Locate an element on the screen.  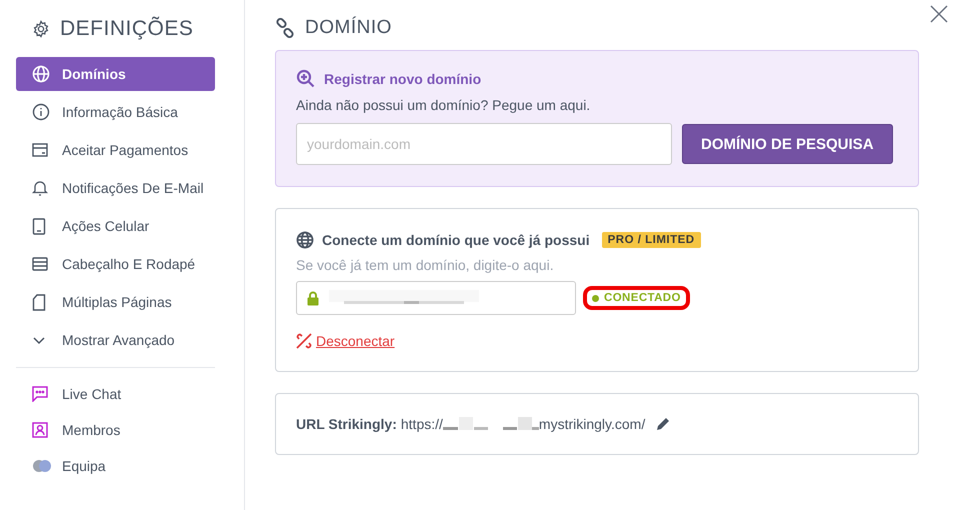
link-icon is located at coordinates (285, 28).